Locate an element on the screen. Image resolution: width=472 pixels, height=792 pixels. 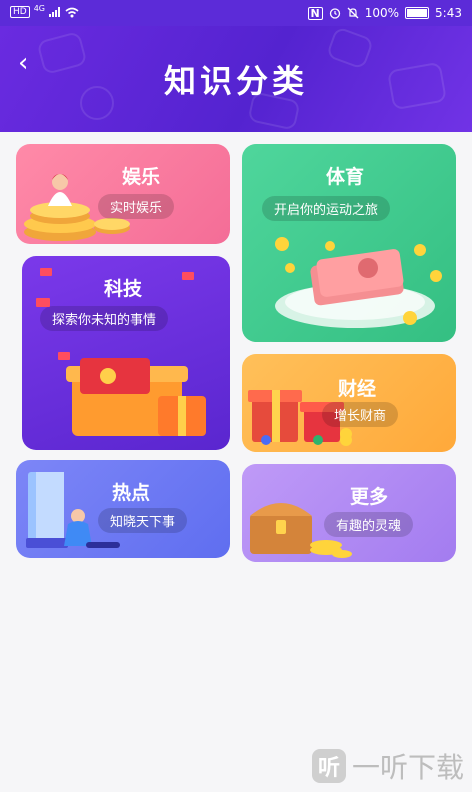
category-title: 更多 is located at coordinates (369, 497).